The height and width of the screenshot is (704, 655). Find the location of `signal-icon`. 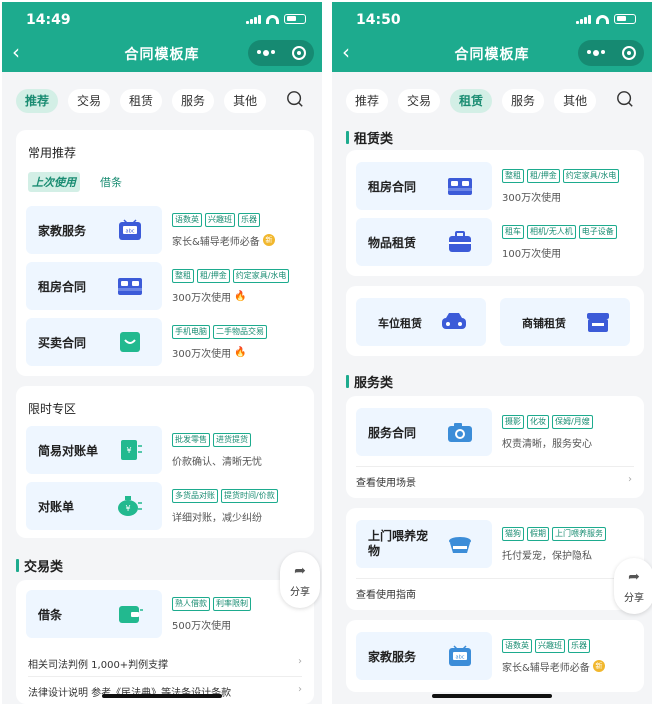

signal-icon is located at coordinates (253, 19).